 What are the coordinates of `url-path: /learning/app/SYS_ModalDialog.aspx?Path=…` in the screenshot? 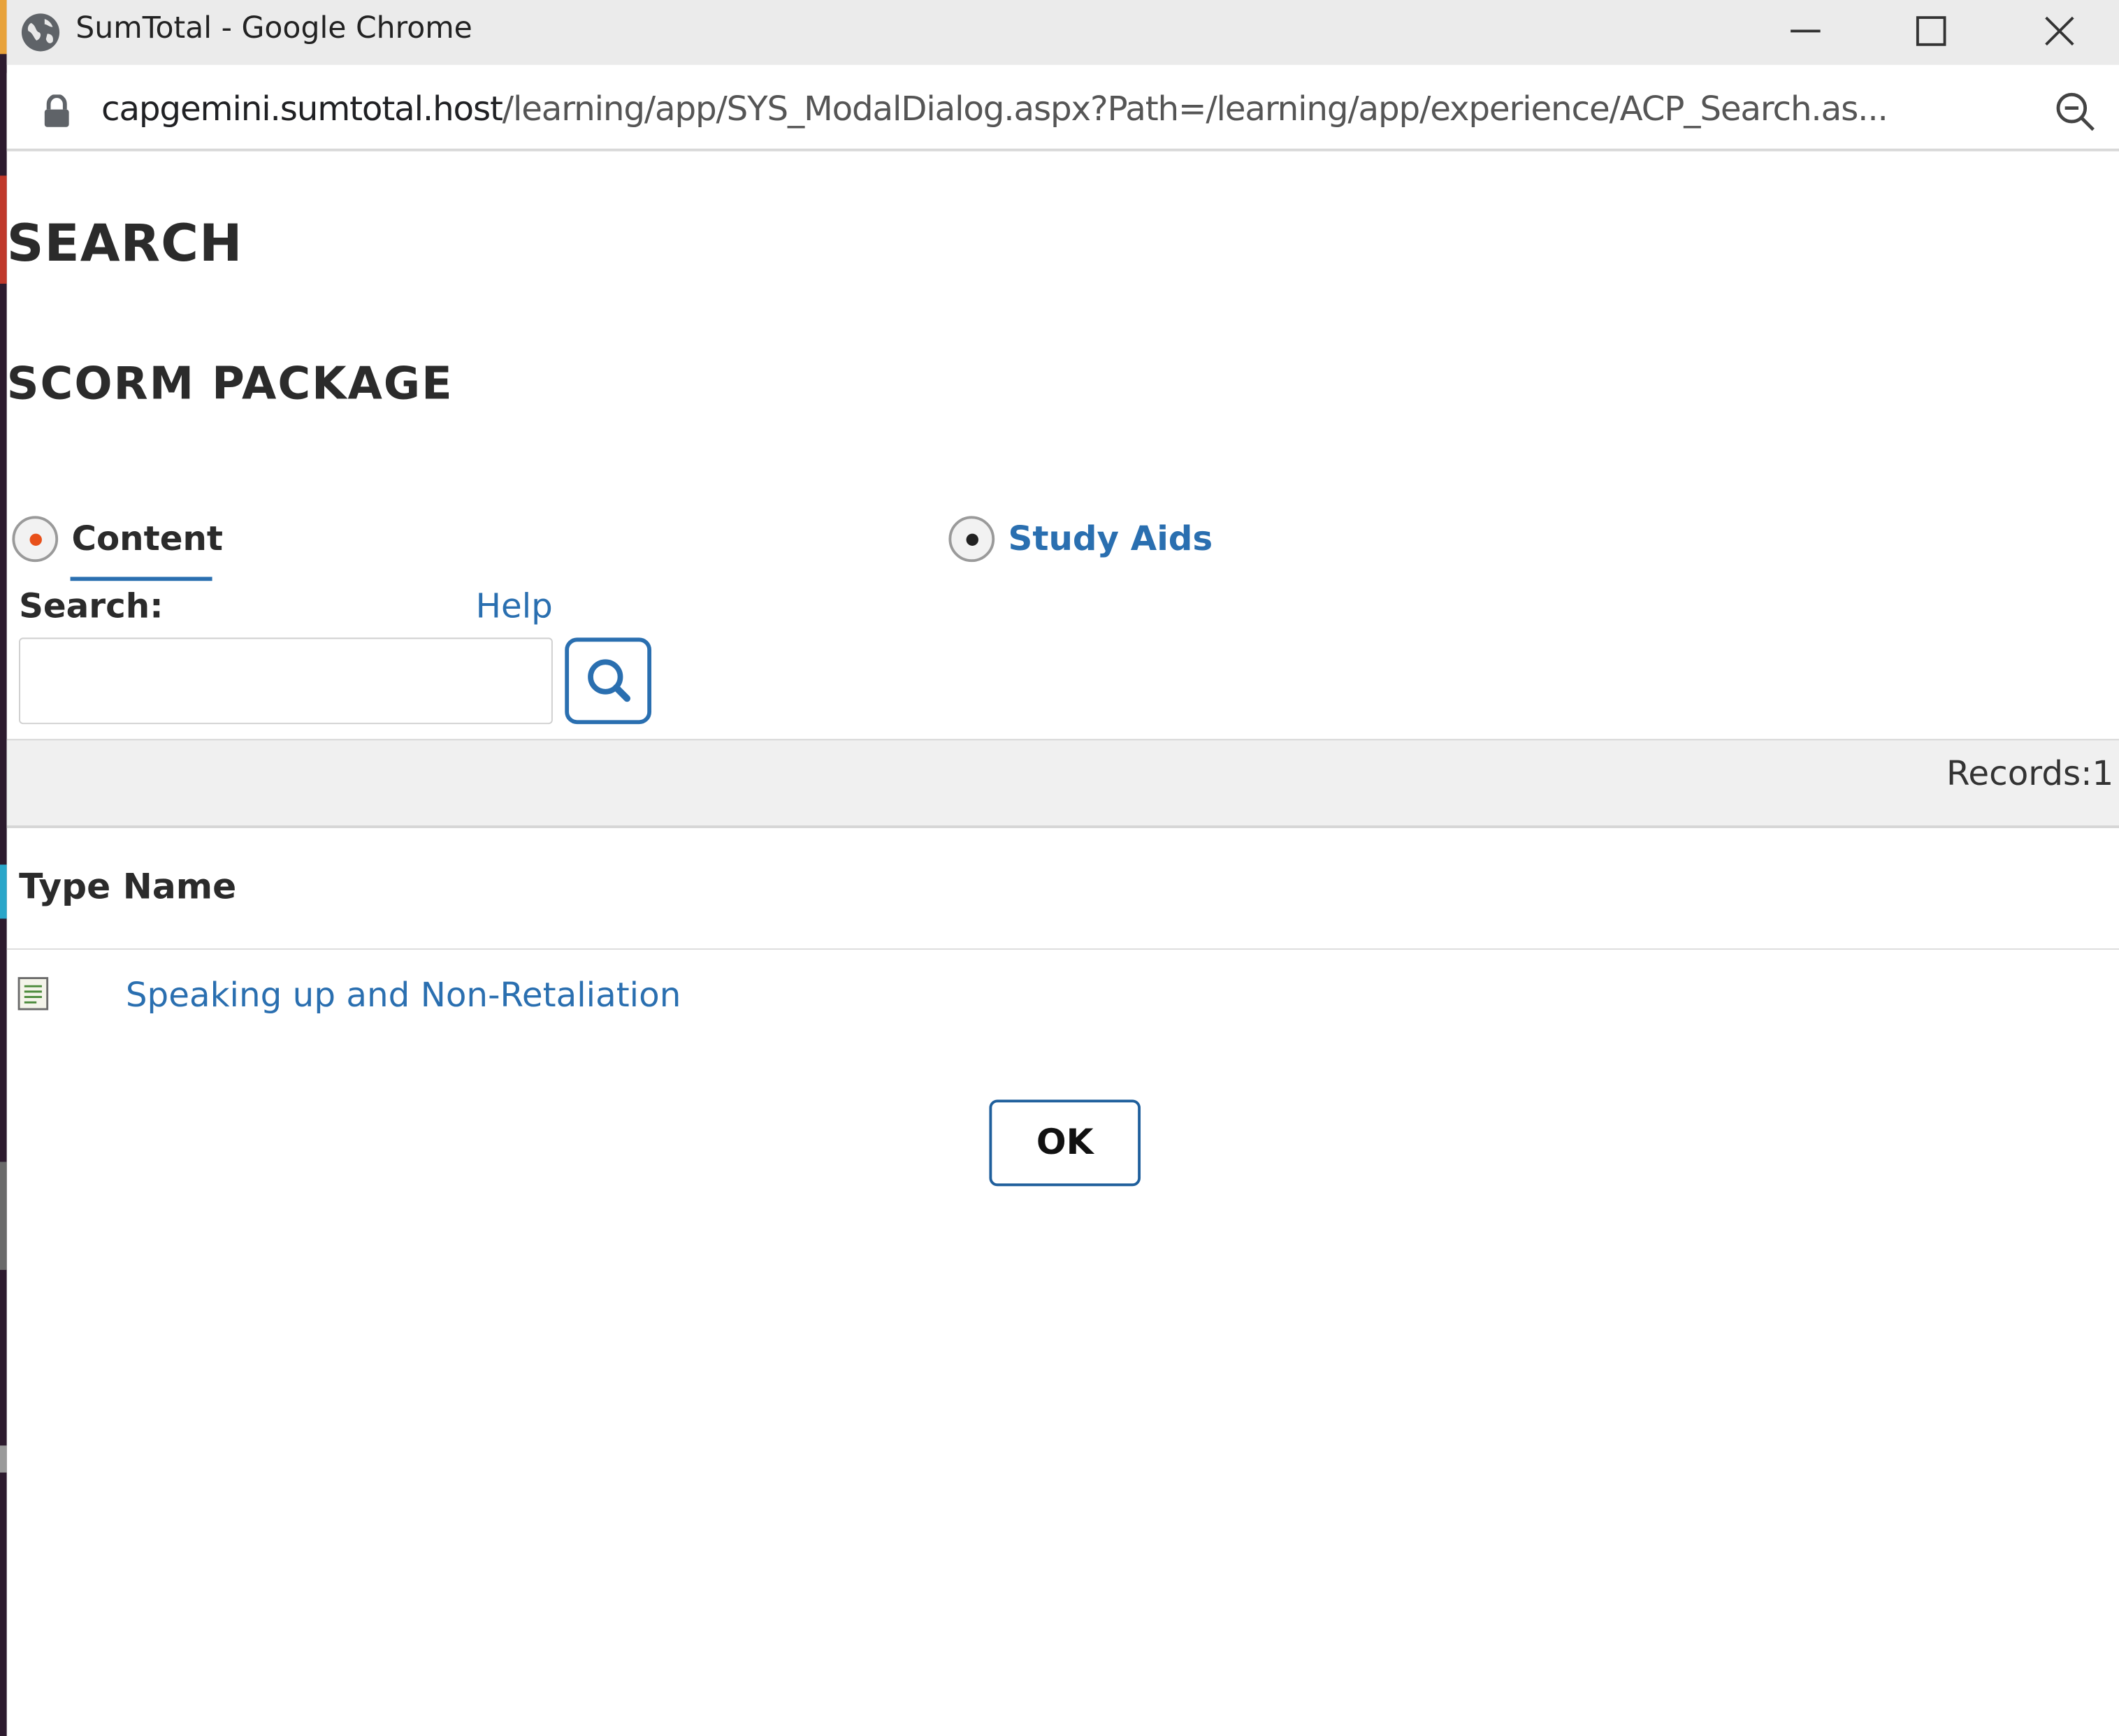 It's located at (1195, 109).